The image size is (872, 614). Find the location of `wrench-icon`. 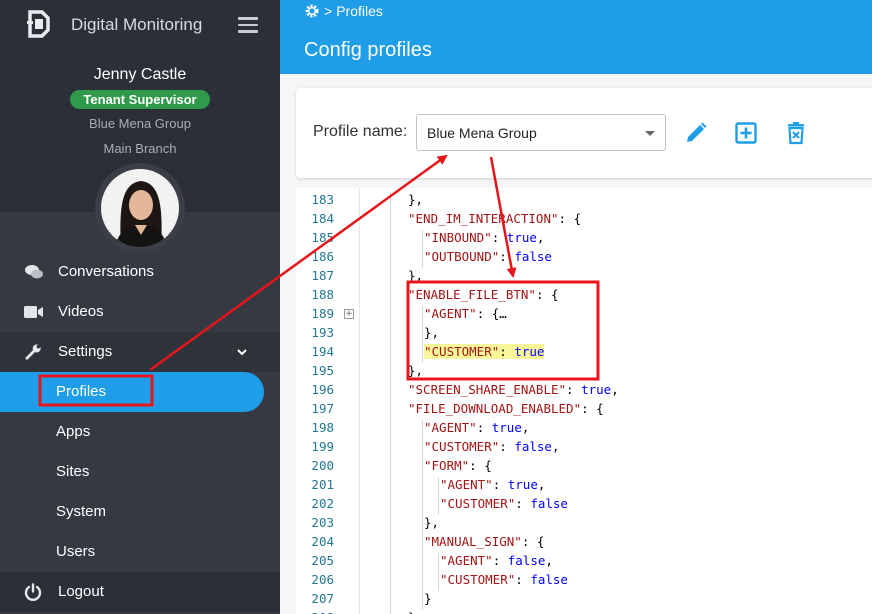

wrench-icon is located at coordinates (33, 352).